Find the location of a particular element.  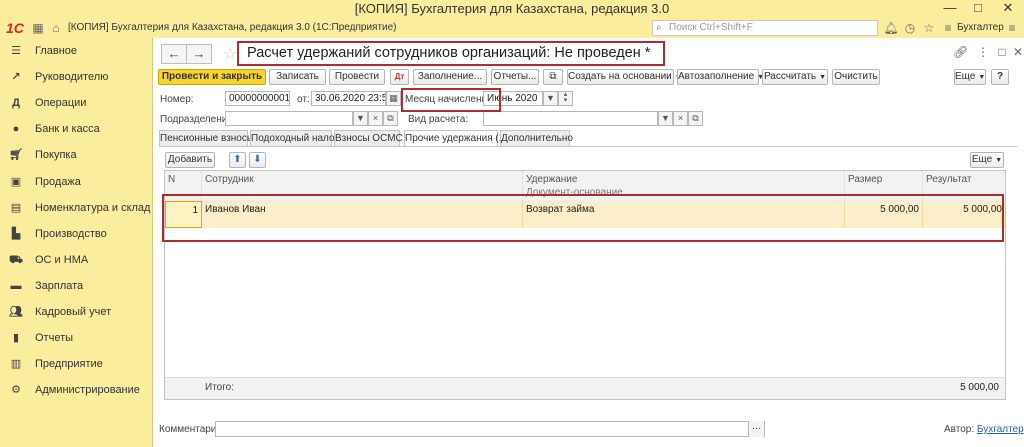

settings-menu-icon: ≡ is located at coordinates (1012, 28).